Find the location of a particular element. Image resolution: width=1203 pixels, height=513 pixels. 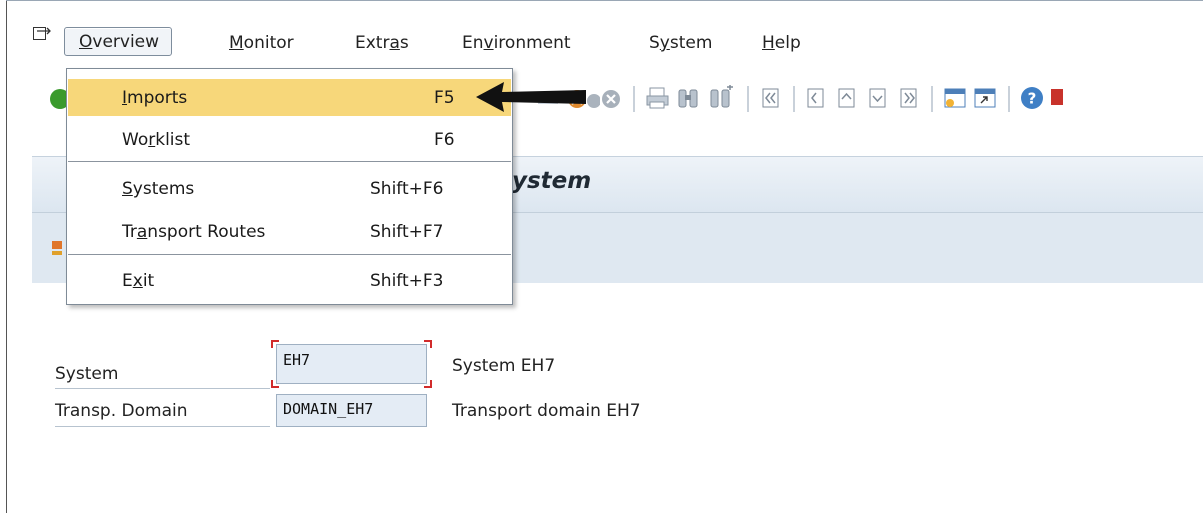

menu-label-pre: En is located at coordinates (473, 43).